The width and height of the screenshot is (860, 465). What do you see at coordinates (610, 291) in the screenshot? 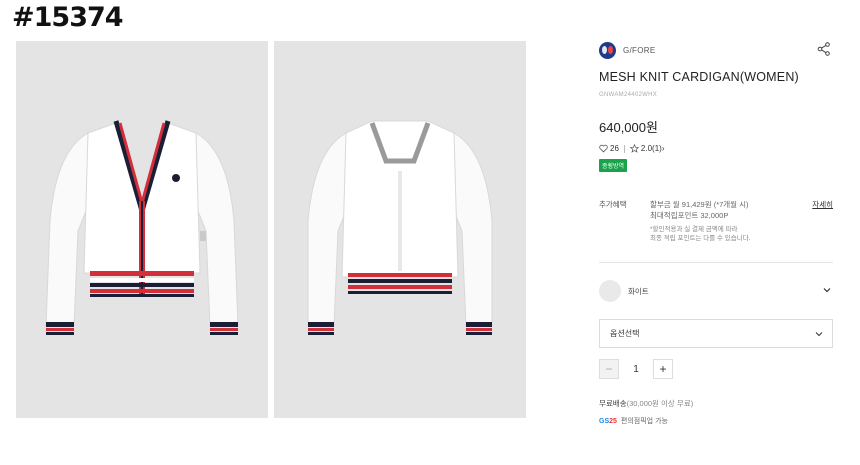
I see `color-swatch` at bounding box center [610, 291].